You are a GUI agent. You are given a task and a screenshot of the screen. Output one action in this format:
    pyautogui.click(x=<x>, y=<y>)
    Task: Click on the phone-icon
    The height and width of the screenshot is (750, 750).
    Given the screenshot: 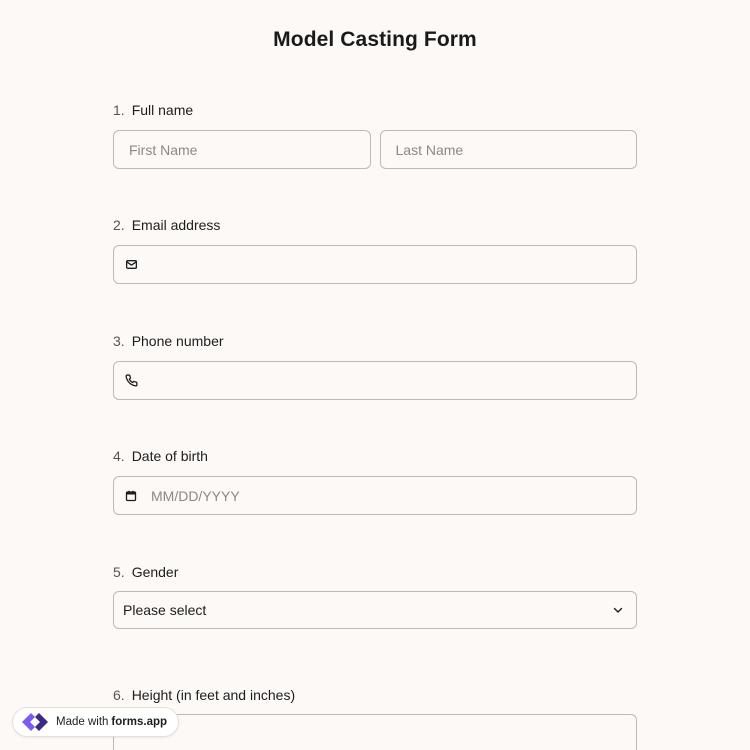 What is the action you would take?
    pyautogui.click(x=131, y=381)
    